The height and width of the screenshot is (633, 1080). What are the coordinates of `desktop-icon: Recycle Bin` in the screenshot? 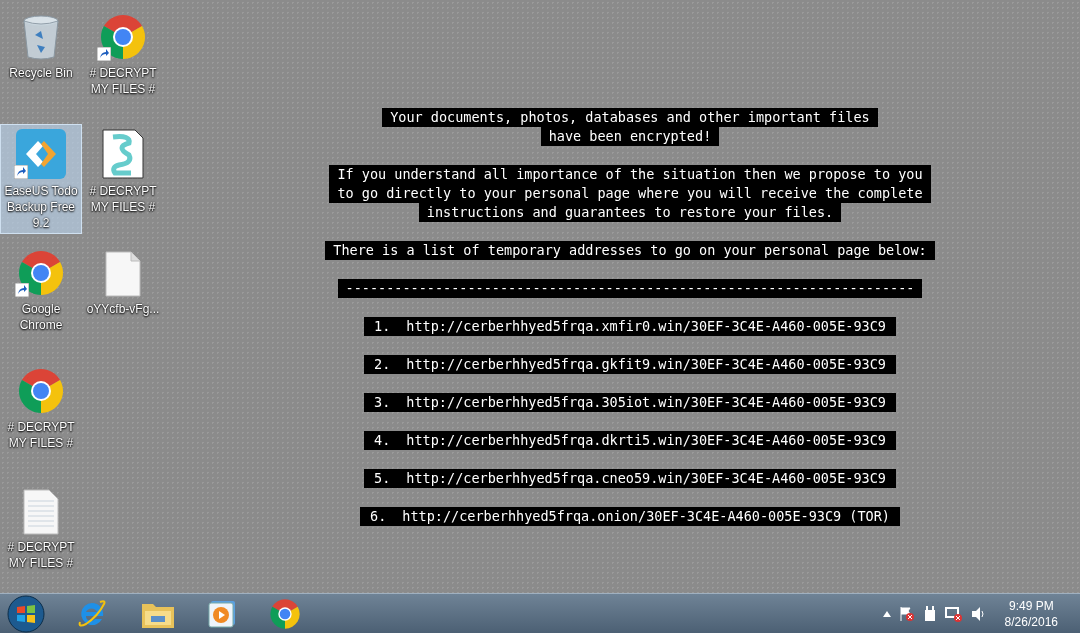 It's located at (41, 45).